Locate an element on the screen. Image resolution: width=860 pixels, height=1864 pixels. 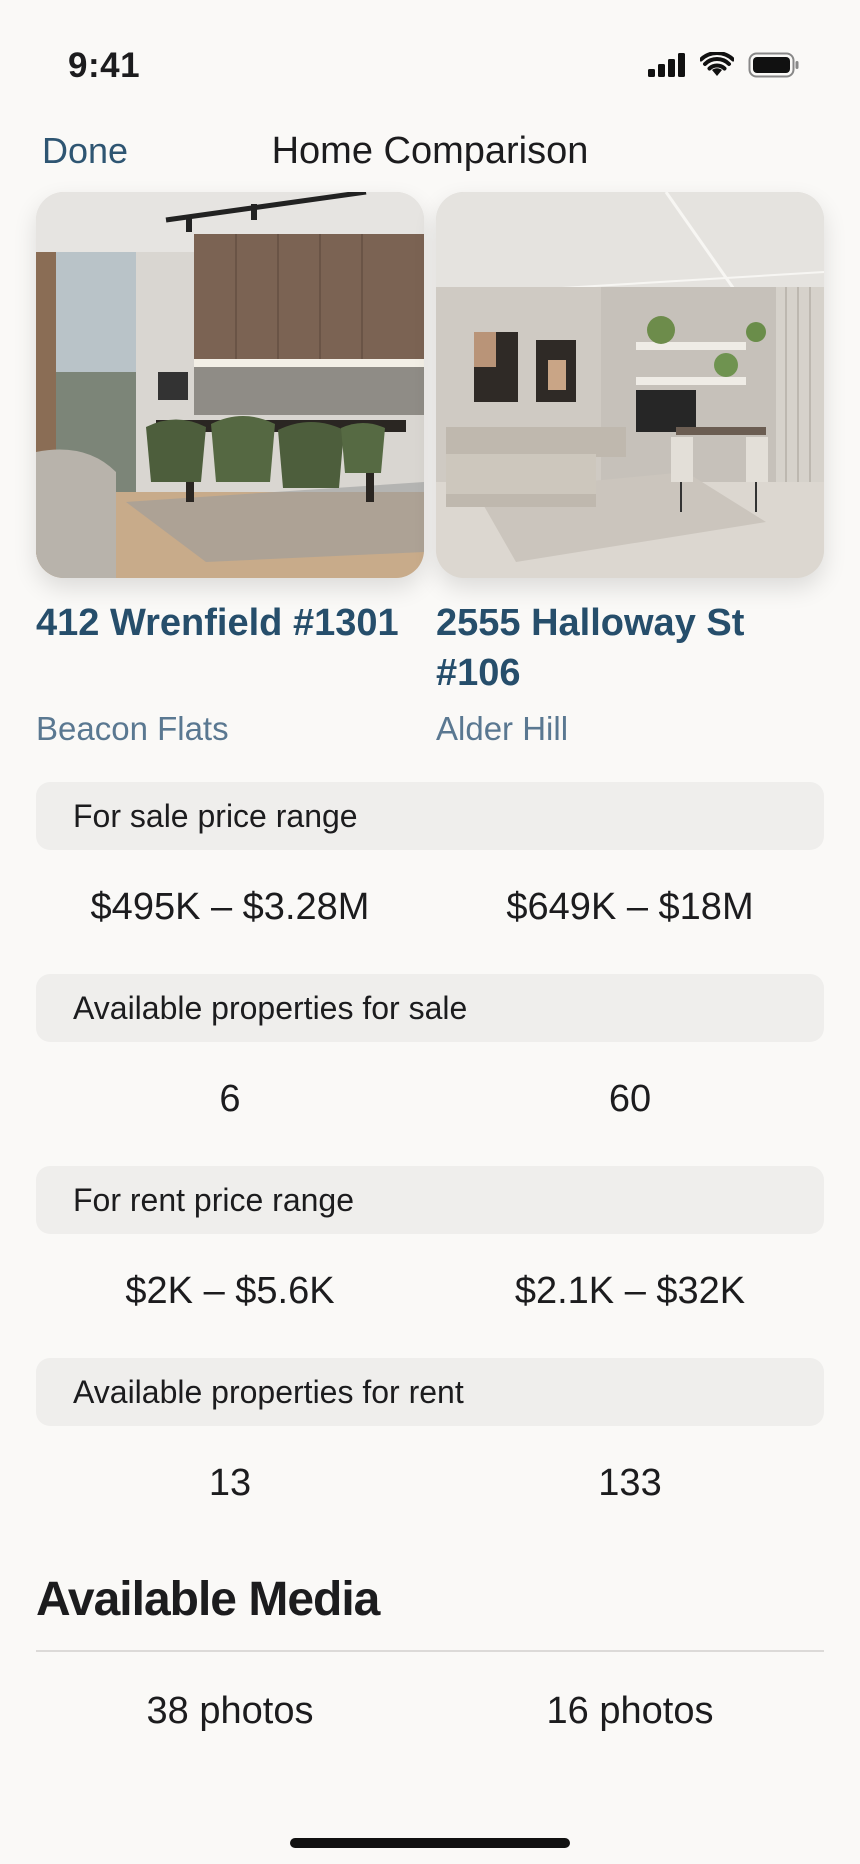
status-bar: 9:41 is located at coordinates (430, 55).